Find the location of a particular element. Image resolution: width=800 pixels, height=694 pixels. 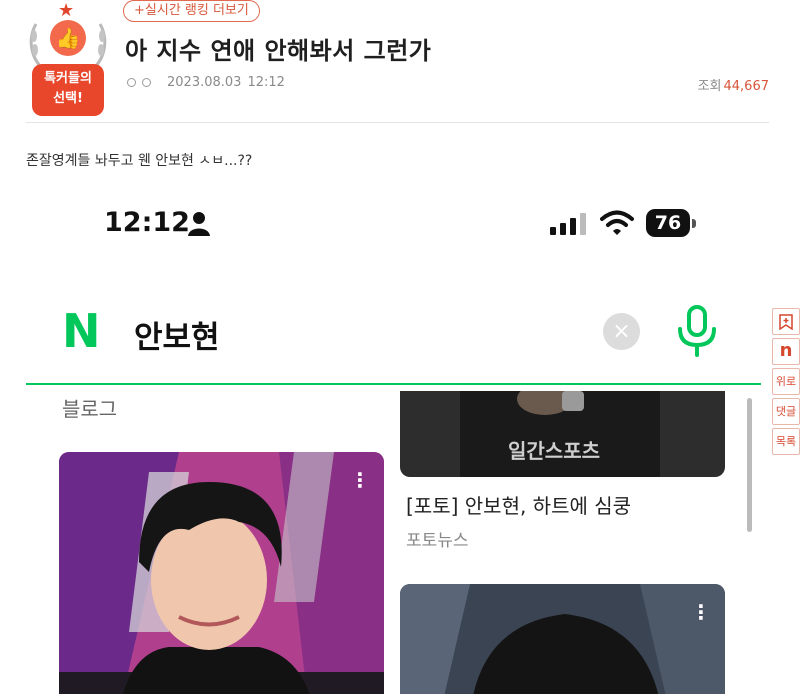

scrollbar is located at coordinates (749, 465).